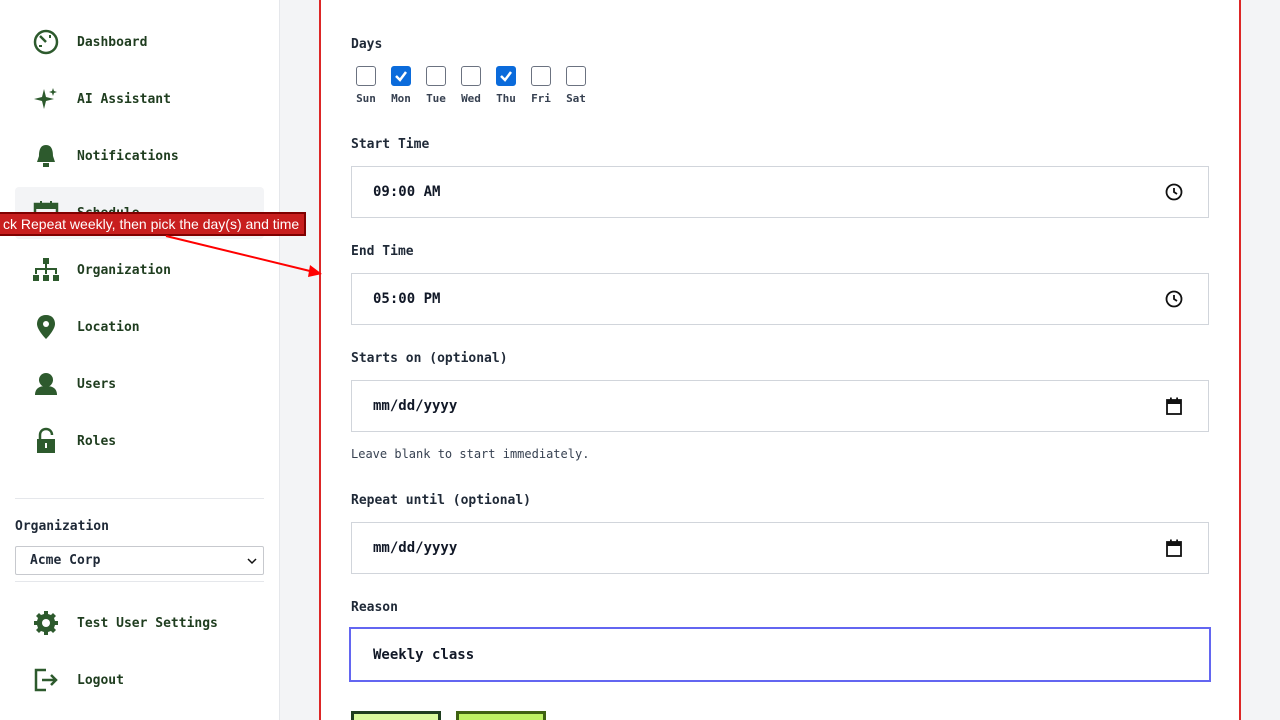  Describe the element at coordinates (139, 680) in the screenshot. I see `logout-link: Logout` at that location.